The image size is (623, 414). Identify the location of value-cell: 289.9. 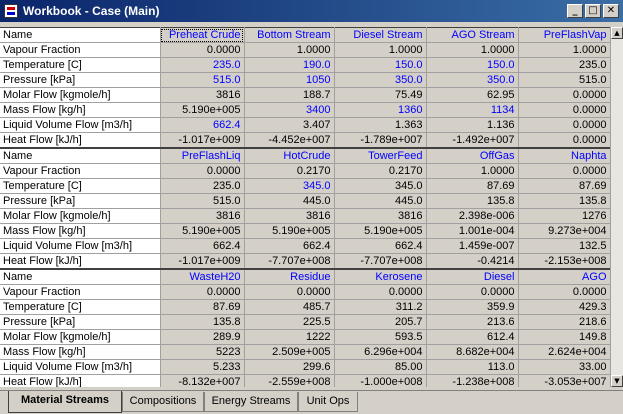
(202, 337).